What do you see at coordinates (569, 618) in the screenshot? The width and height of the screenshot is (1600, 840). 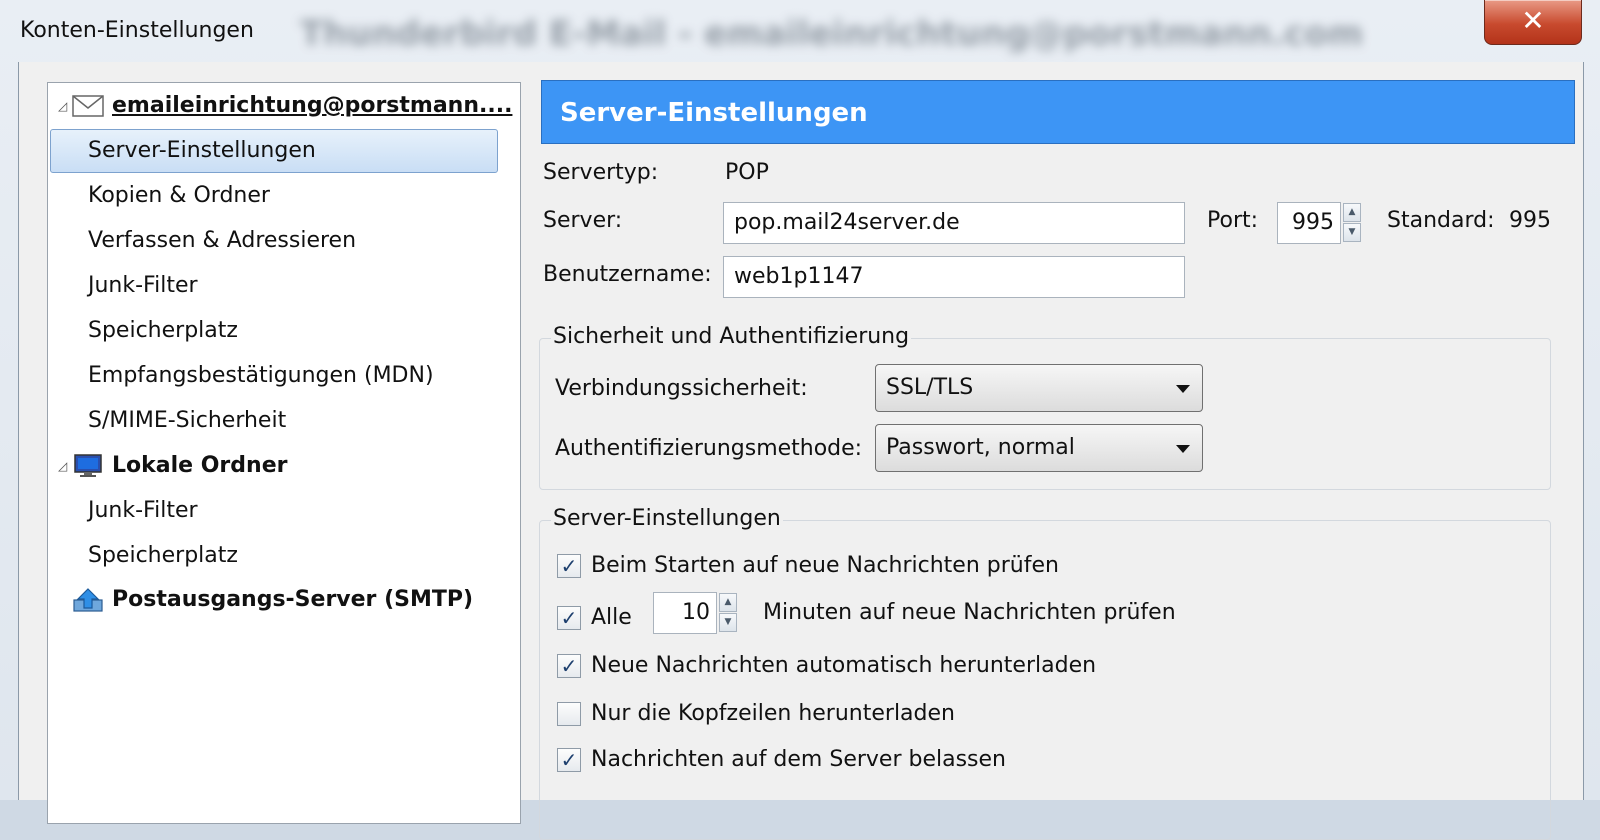 I see `check-every-checkbox: ✓` at bounding box center [569, 618].